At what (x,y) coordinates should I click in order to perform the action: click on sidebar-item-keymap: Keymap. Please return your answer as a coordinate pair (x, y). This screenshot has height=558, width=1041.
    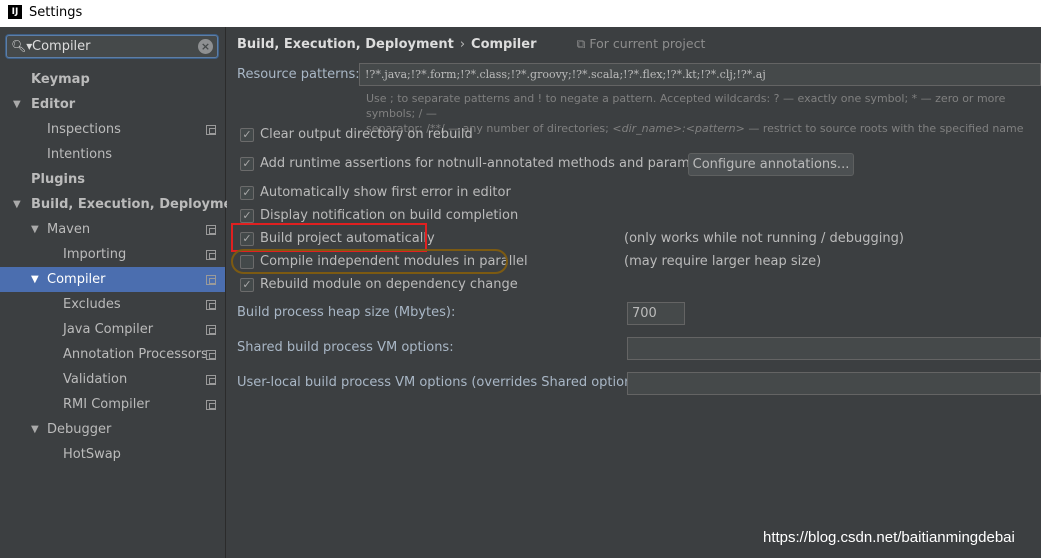
    Looking at the image, I should click on (112, 79).